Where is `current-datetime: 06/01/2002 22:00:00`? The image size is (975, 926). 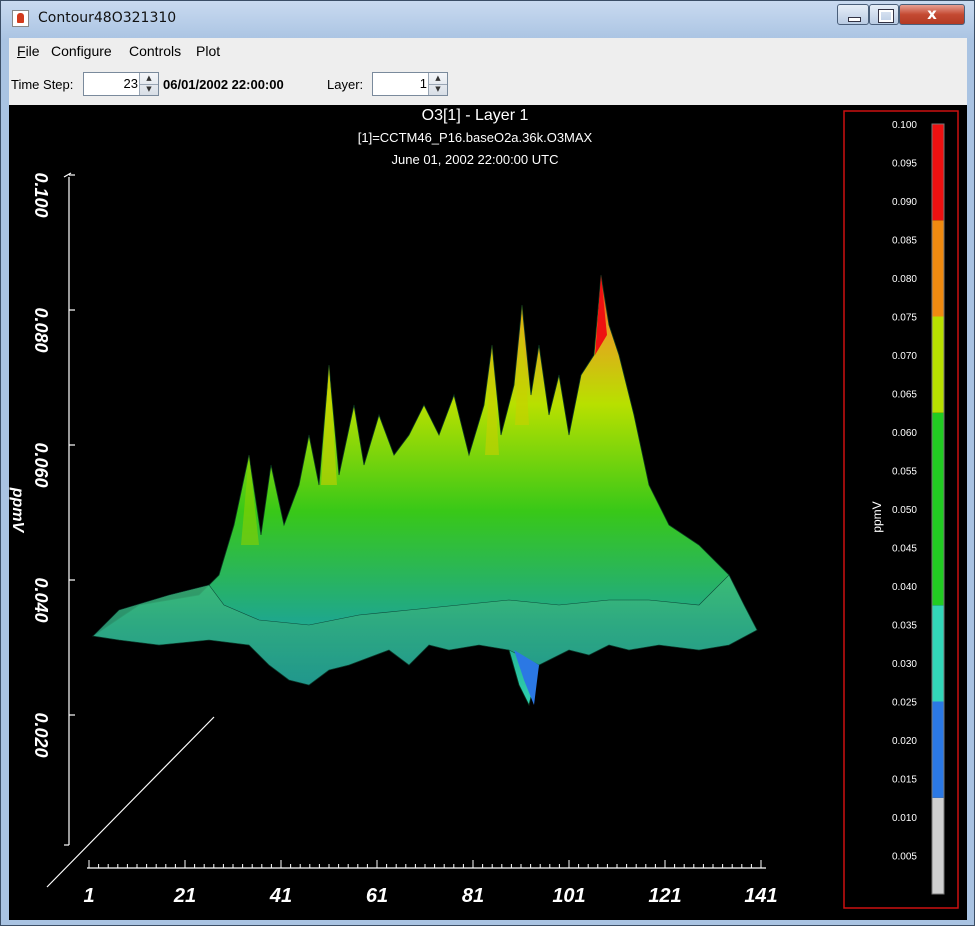 current-datetime: 06/01/2002 22:00:00 is located at coordinates (223, 84).